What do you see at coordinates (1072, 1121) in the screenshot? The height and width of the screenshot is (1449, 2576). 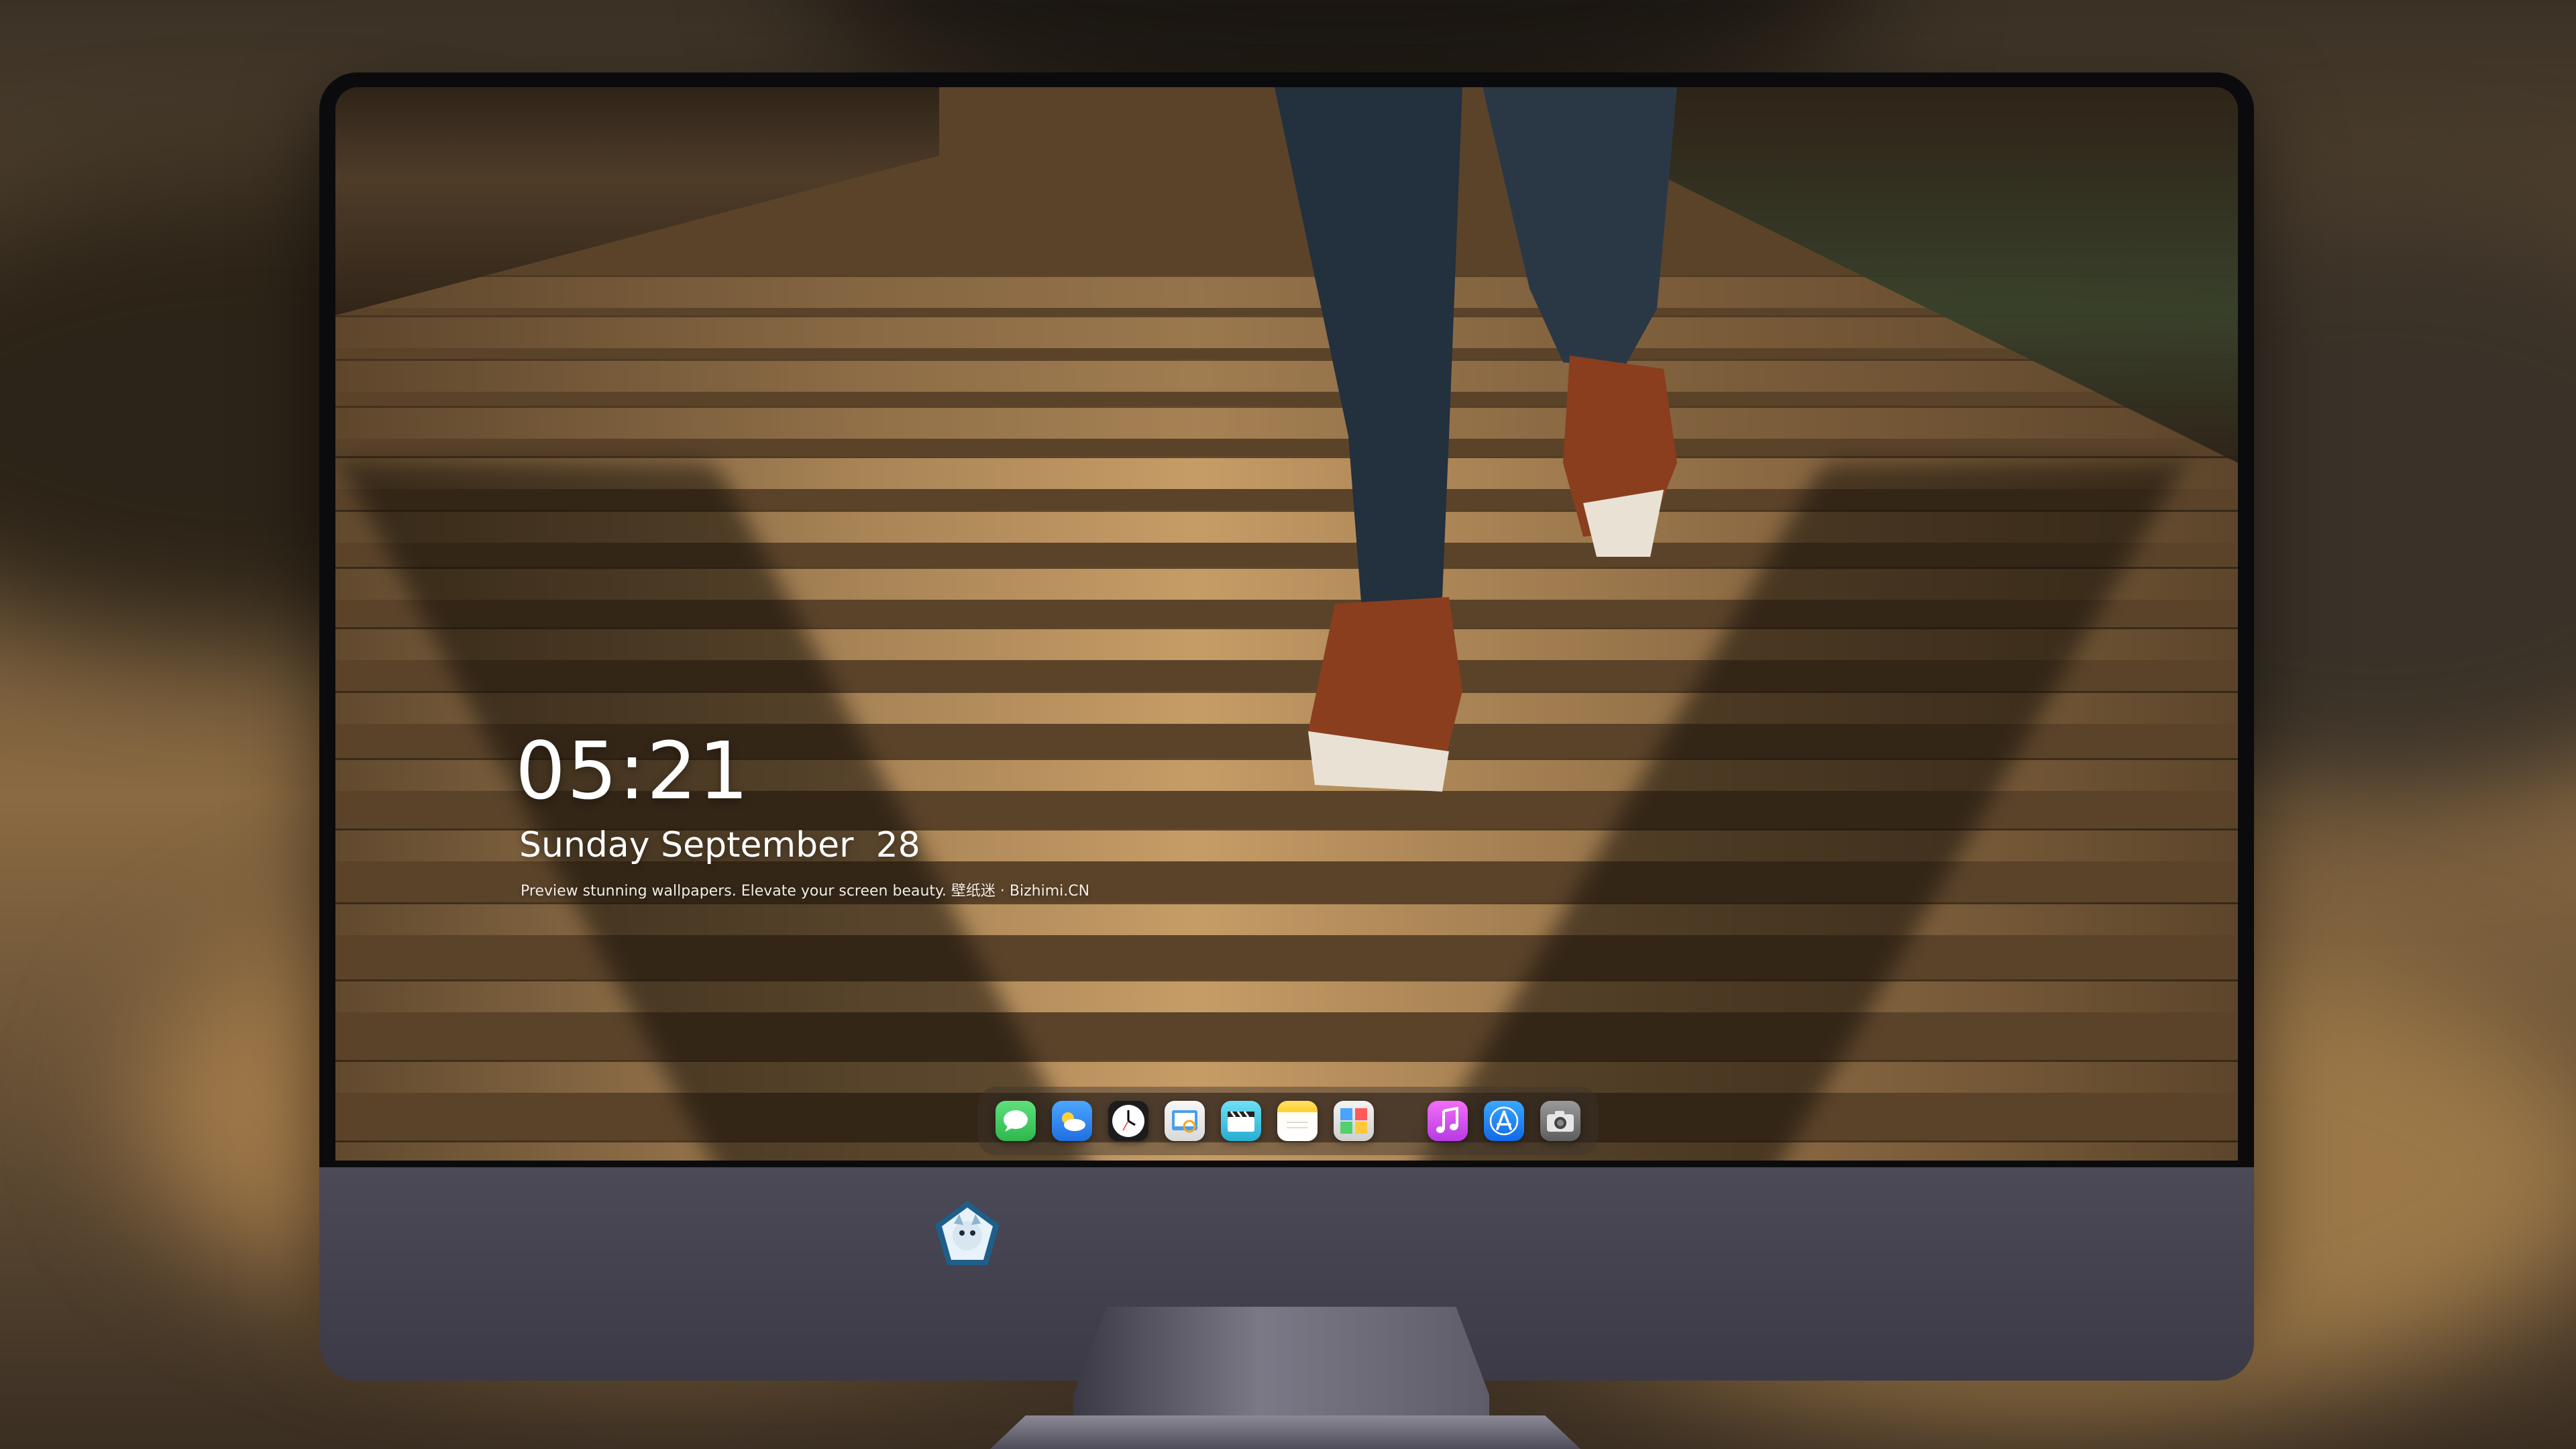 I see `weather-icon` at bounding box center [1072, 1121].